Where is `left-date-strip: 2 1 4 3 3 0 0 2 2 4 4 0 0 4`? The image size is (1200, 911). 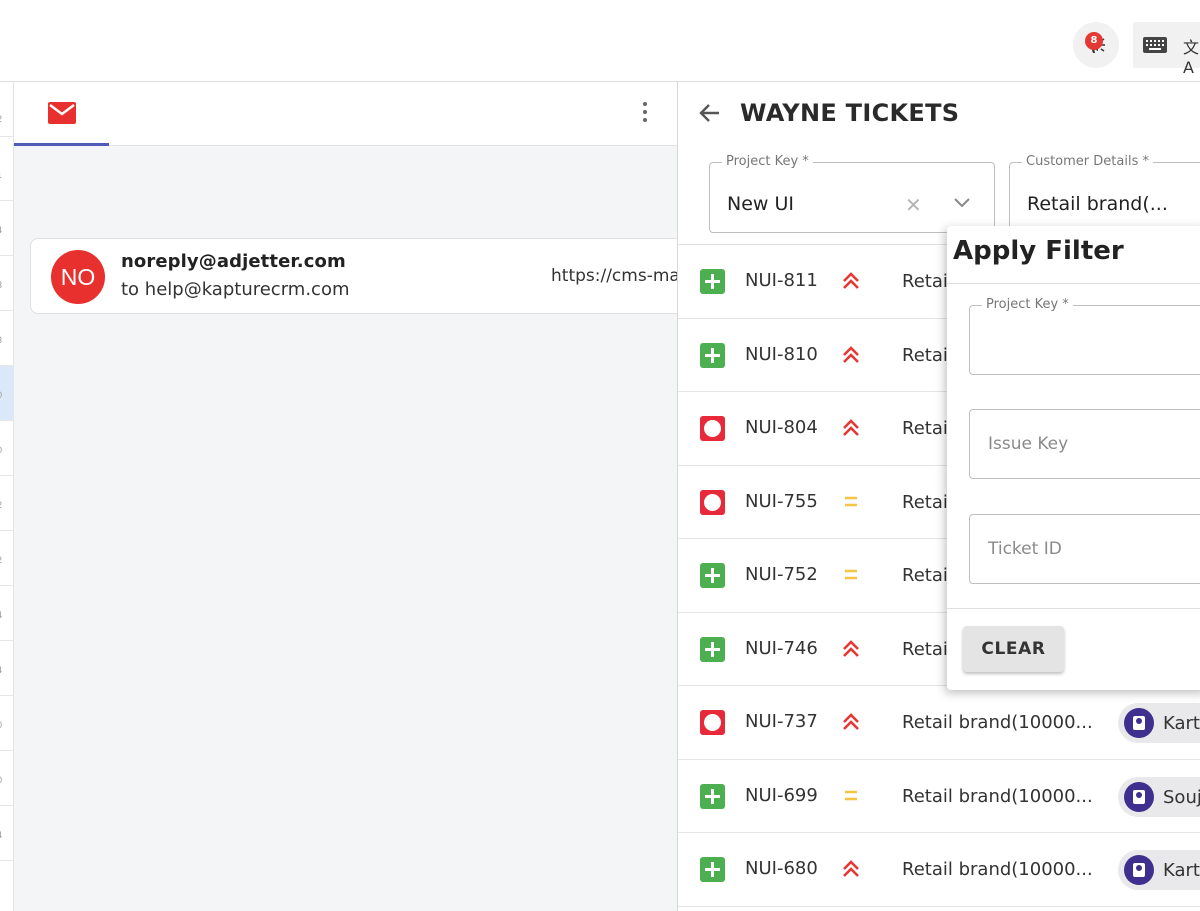
left-date-strip: 2 1 4 3 3 0 0 2 2 4 4 0 0 4 is located at coordinates (7, 496).